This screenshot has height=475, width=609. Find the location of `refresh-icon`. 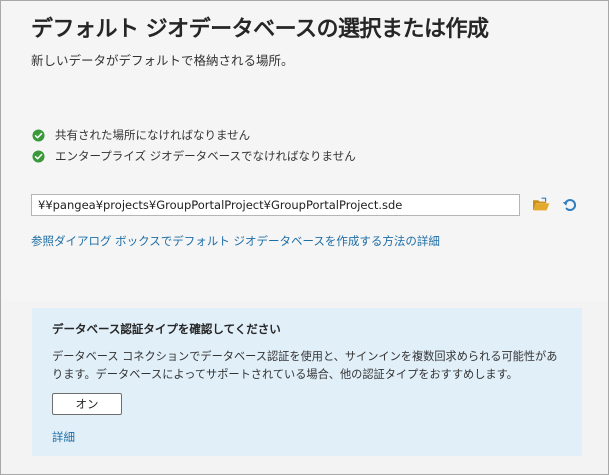

refresh-icon is located at coordinates (569, 205).